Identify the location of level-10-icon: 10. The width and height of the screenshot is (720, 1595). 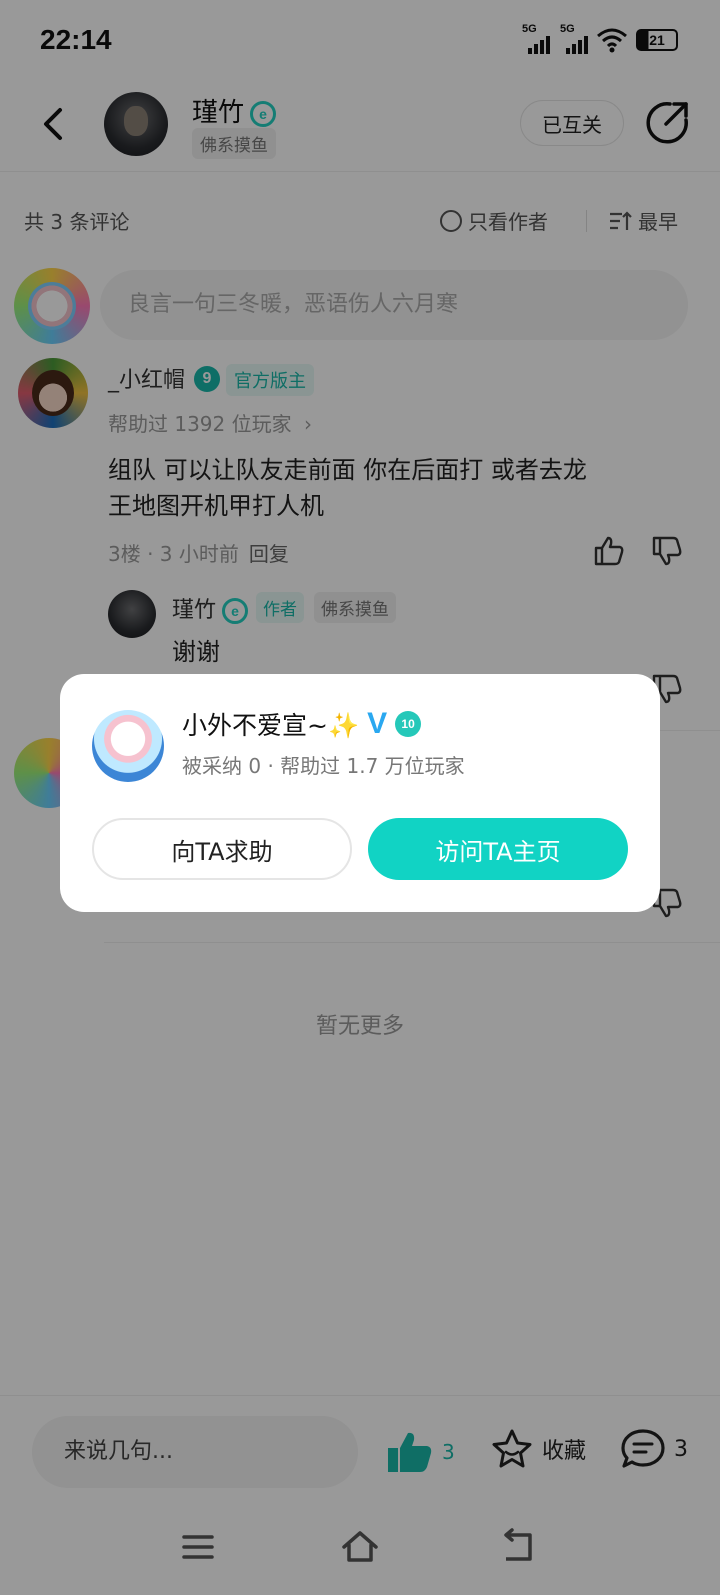
(408, 724).